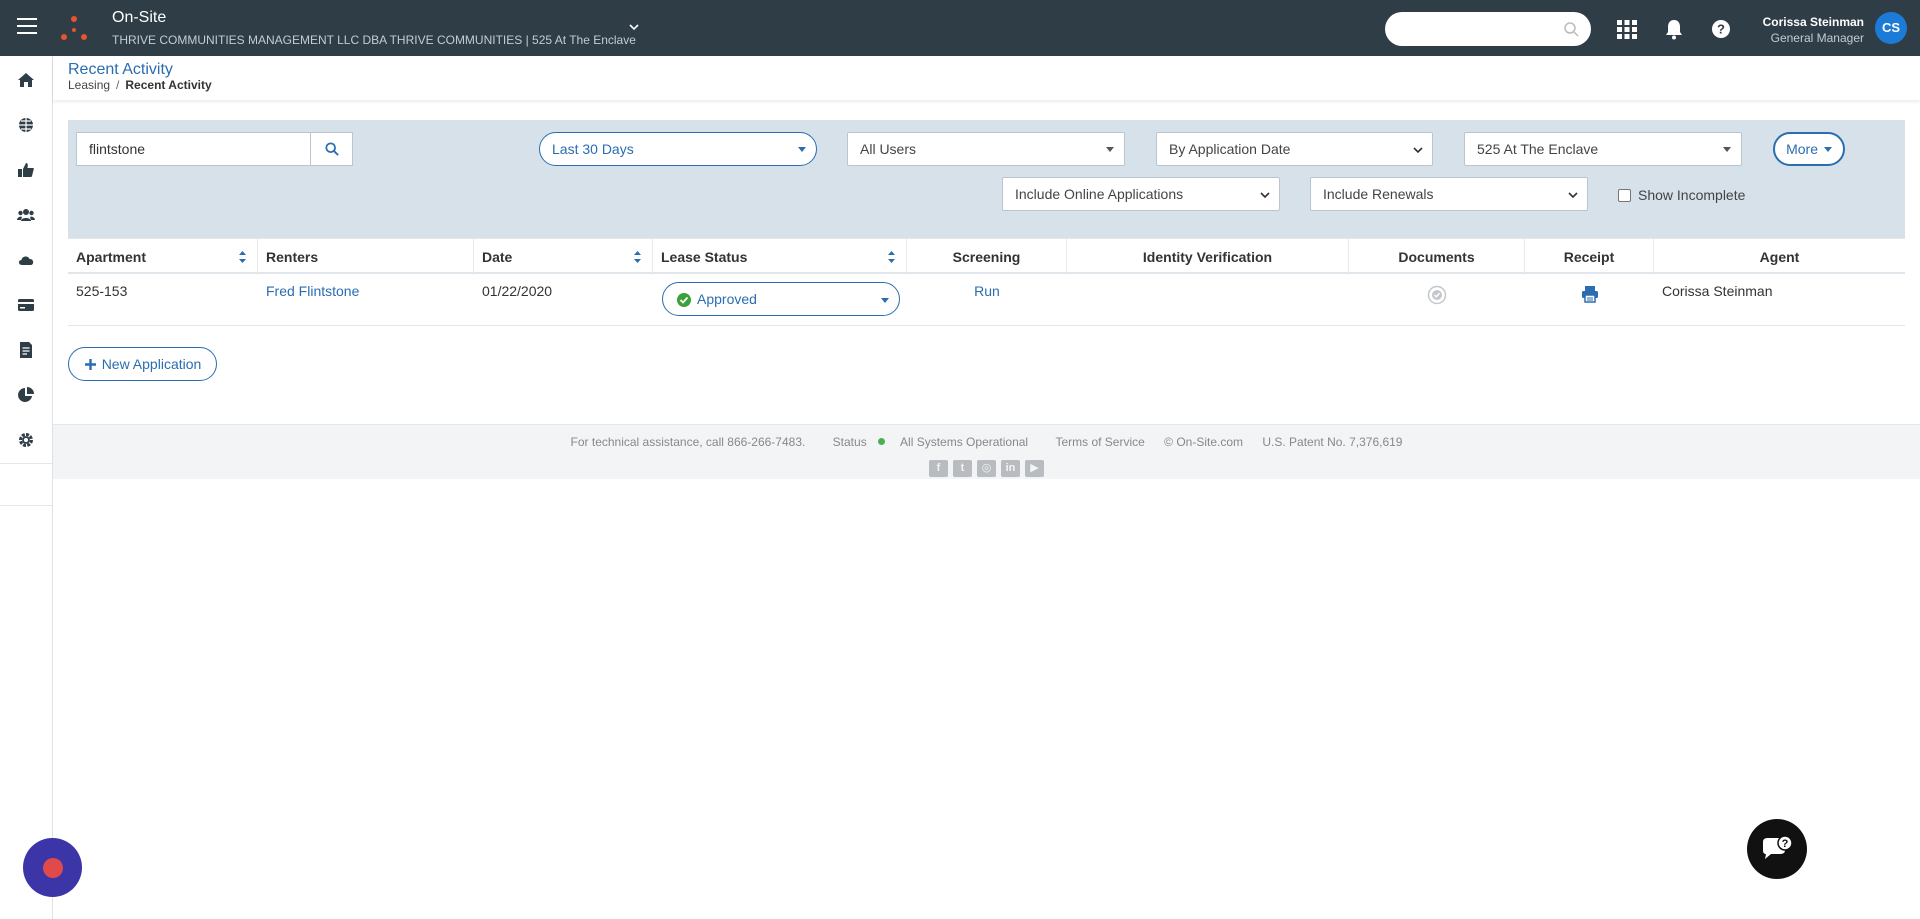 This screenshot has height=919, width=1920. I want to click on youtube-icon: ▶, so click(1034, 468).